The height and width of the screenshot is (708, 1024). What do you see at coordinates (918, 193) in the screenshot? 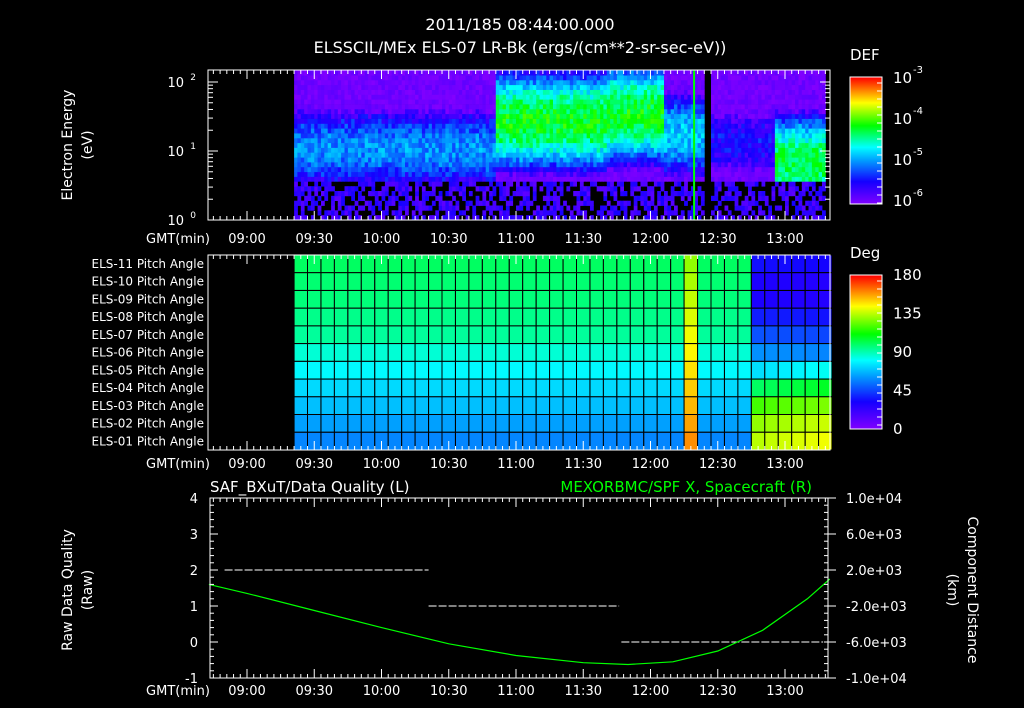
I see `colorbar-def-tick-exp: -6` at bounding box center [918, 193].